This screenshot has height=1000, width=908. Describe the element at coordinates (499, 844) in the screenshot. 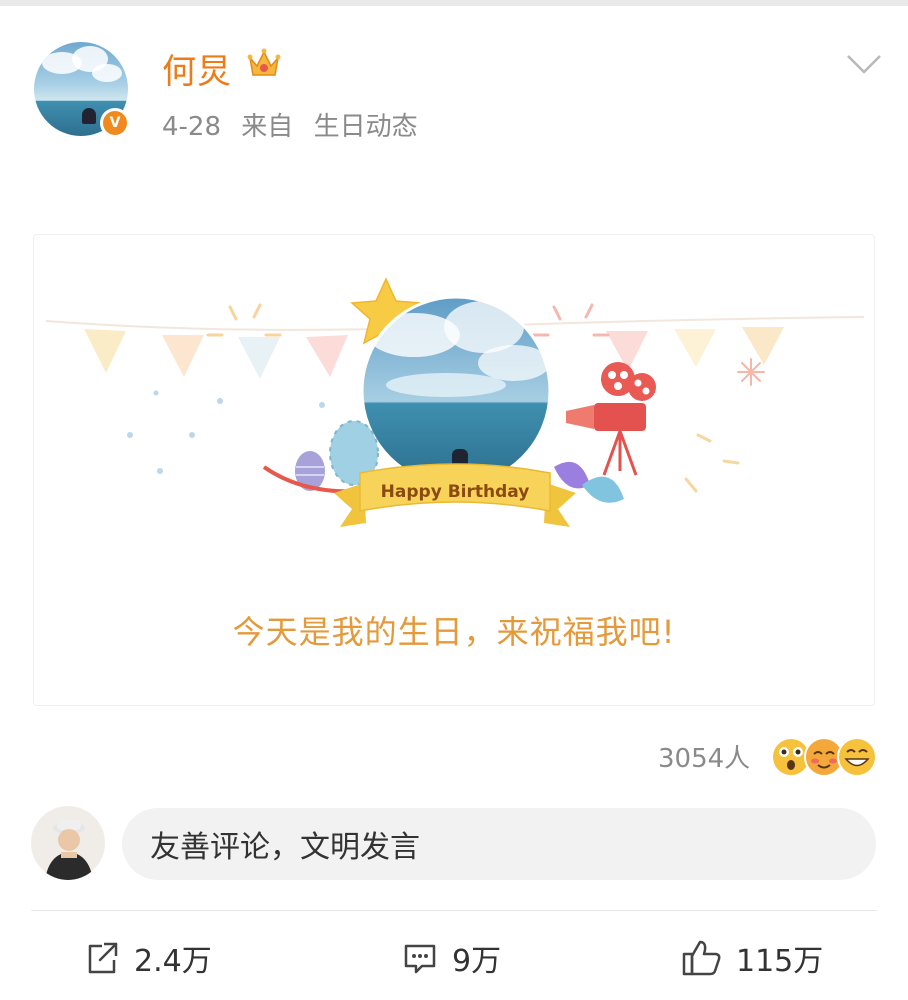

I see `comment-input: 友善评论，文明发言` at that location.